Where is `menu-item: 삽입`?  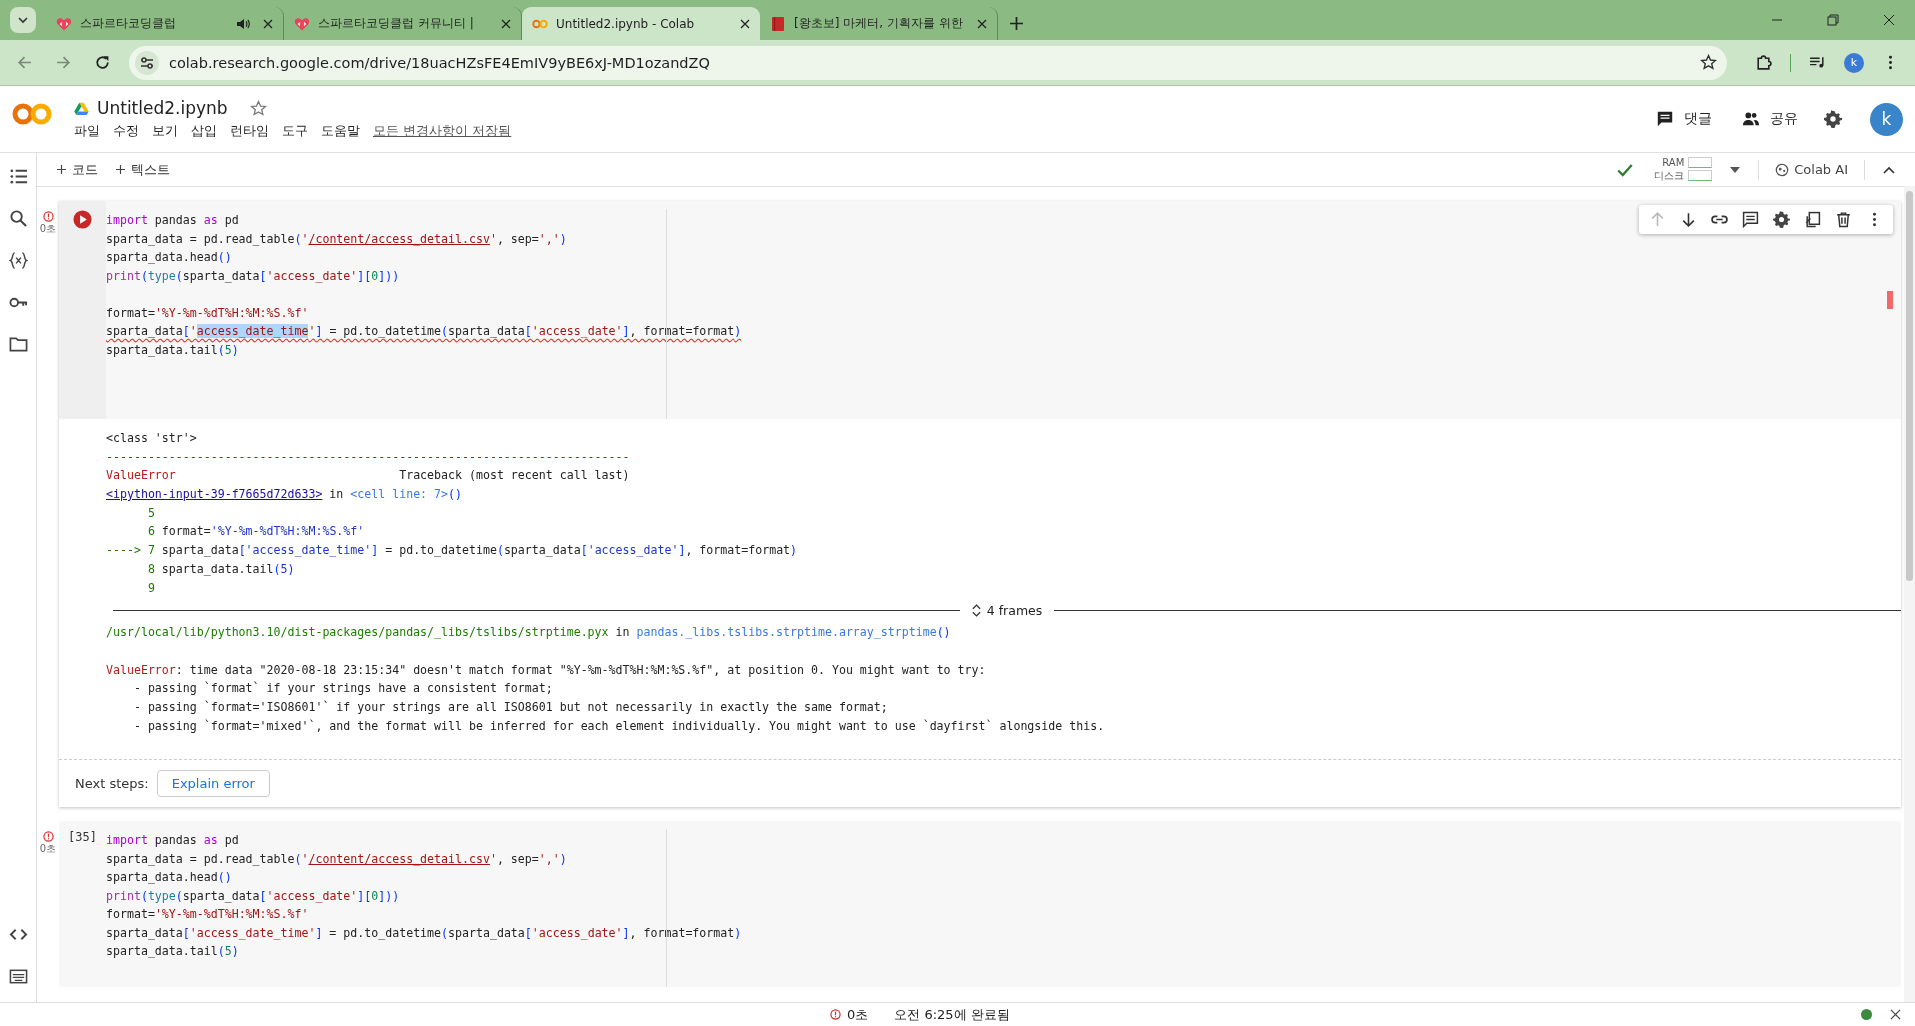 menu-item: 삽입 is located at coordinates (204, 131).